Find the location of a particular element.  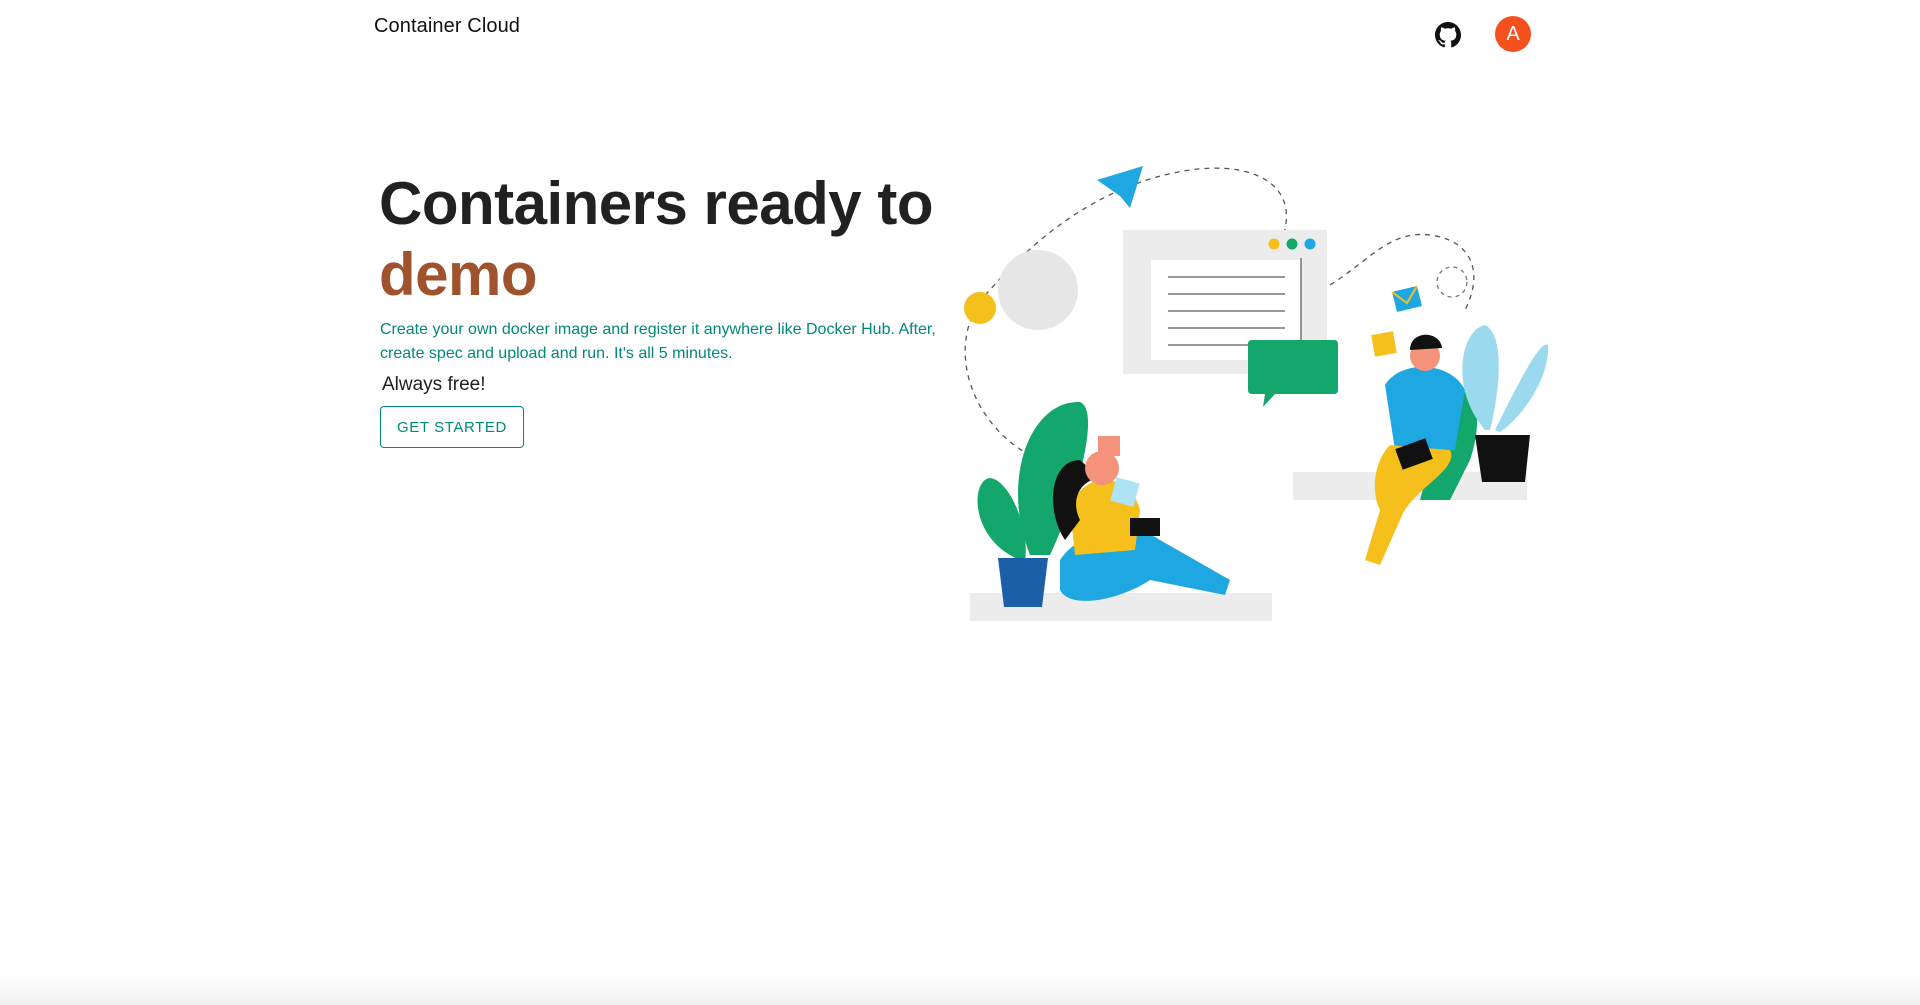

woman-head is located at coordinates (1102, 468).